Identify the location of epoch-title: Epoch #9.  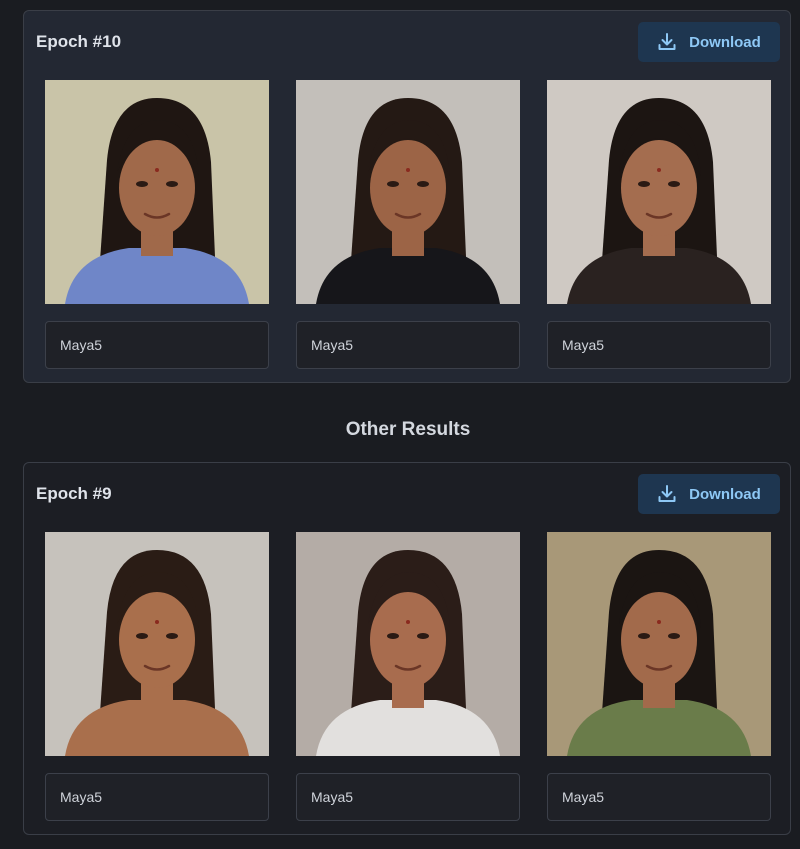
(74, 493).